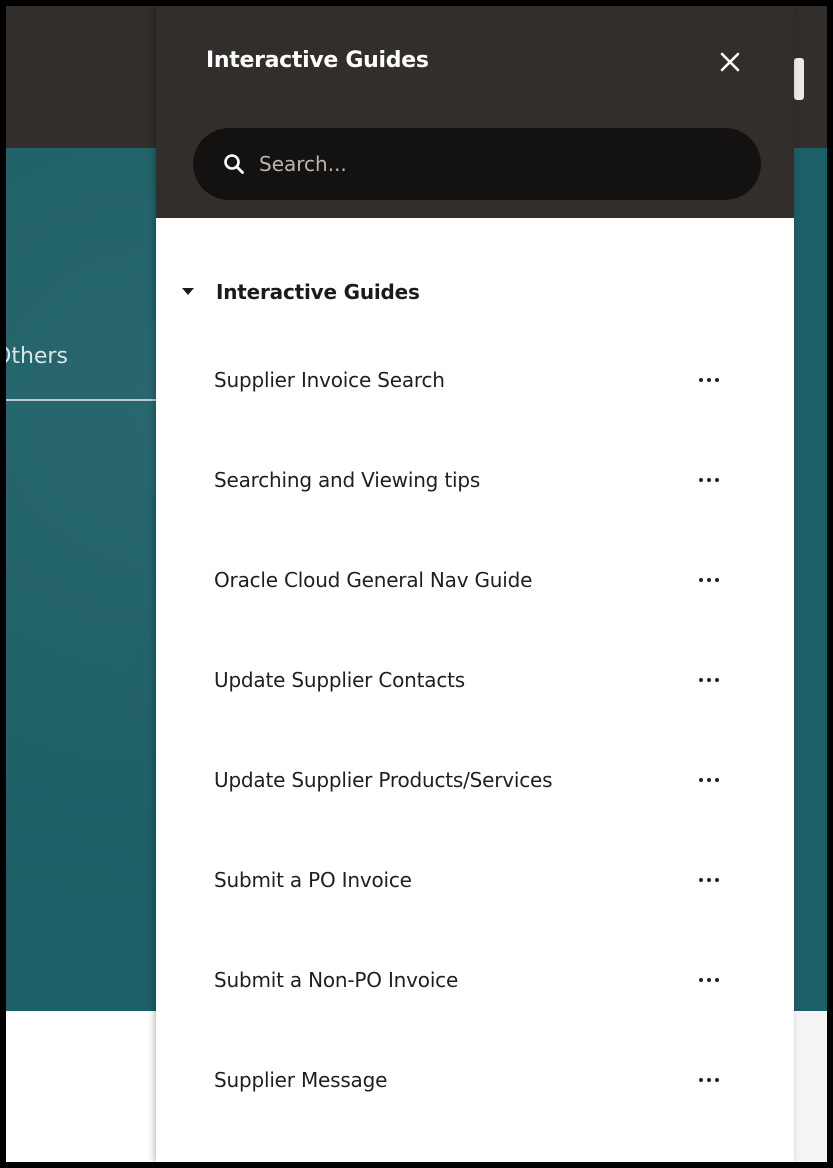 Image resolution: width=833 pixels, height=1168 pixels. I want to click on search-input, so click(489, 164).